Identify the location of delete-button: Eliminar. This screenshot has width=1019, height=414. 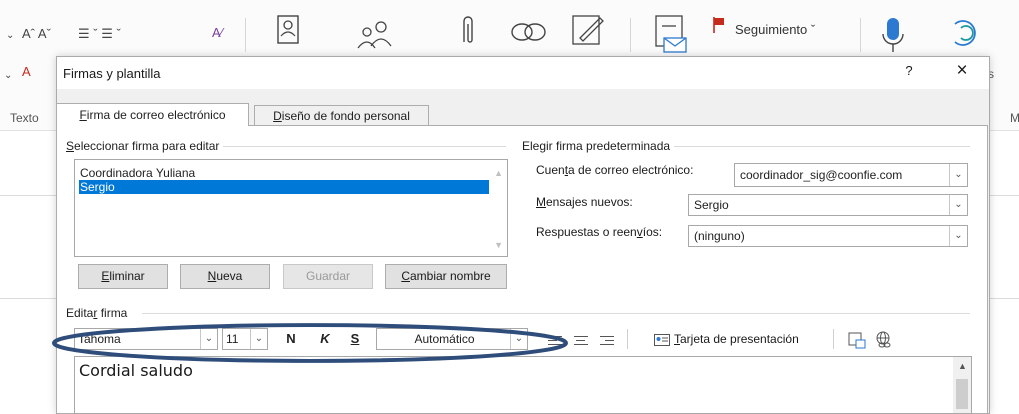
(123, 276).